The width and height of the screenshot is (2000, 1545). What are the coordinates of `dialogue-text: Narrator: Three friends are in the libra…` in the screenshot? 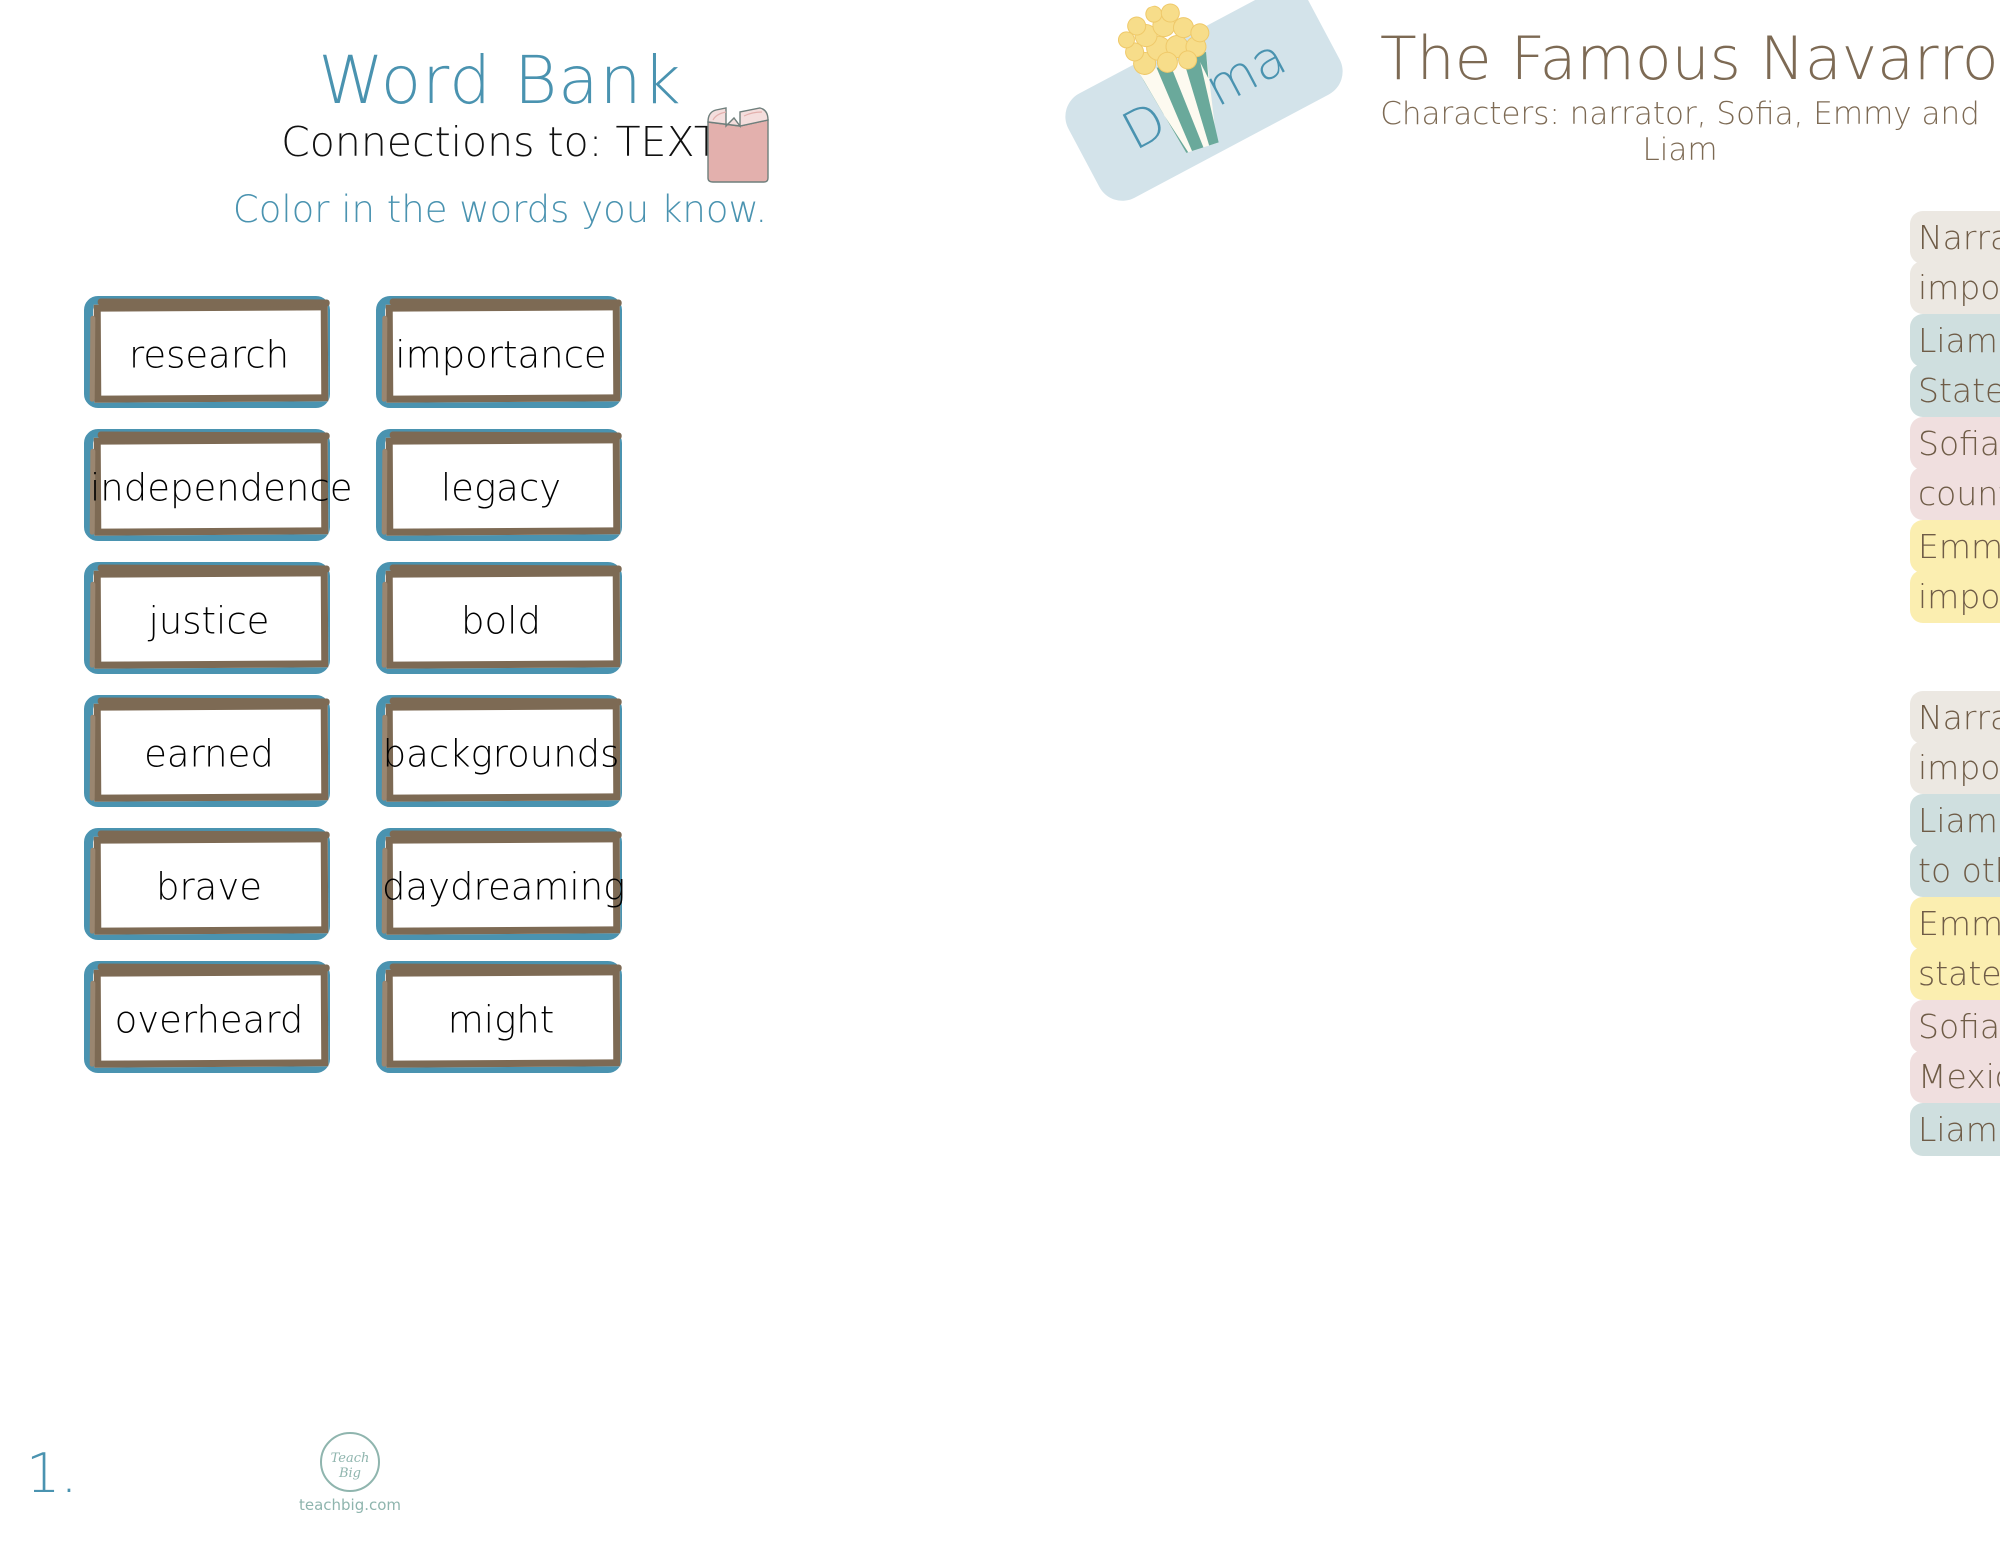 It's located at (1955, 262).